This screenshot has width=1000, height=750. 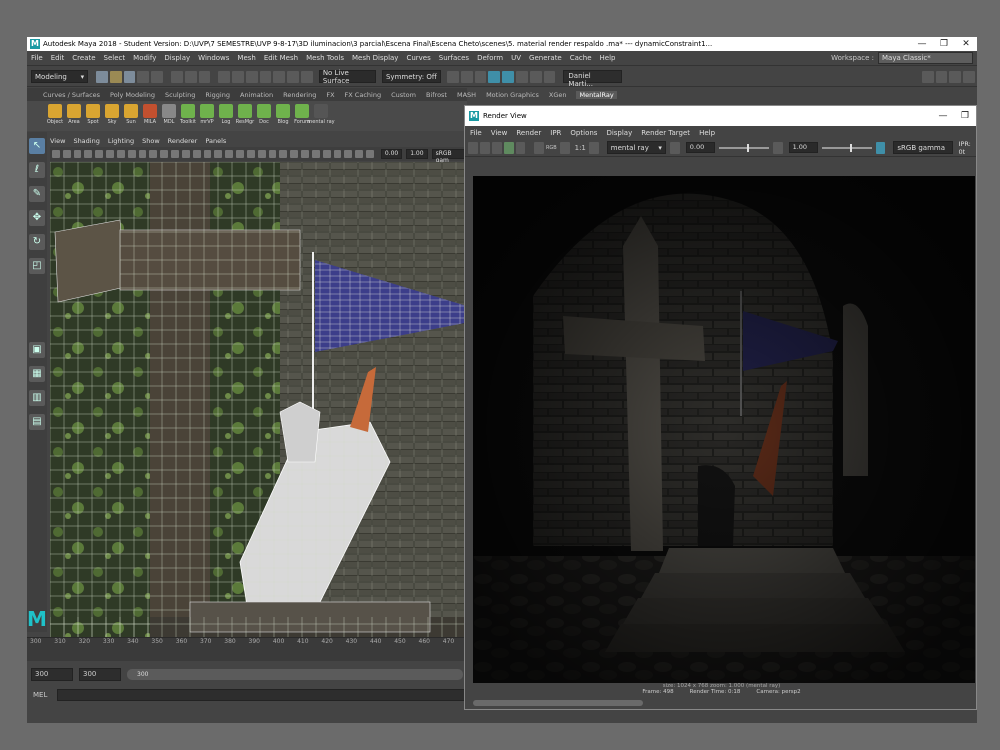 What do you see at coordinates (496, 147) in the screenshot?
I see `refresh-ipr-icon` at bounding box center [496, 147].